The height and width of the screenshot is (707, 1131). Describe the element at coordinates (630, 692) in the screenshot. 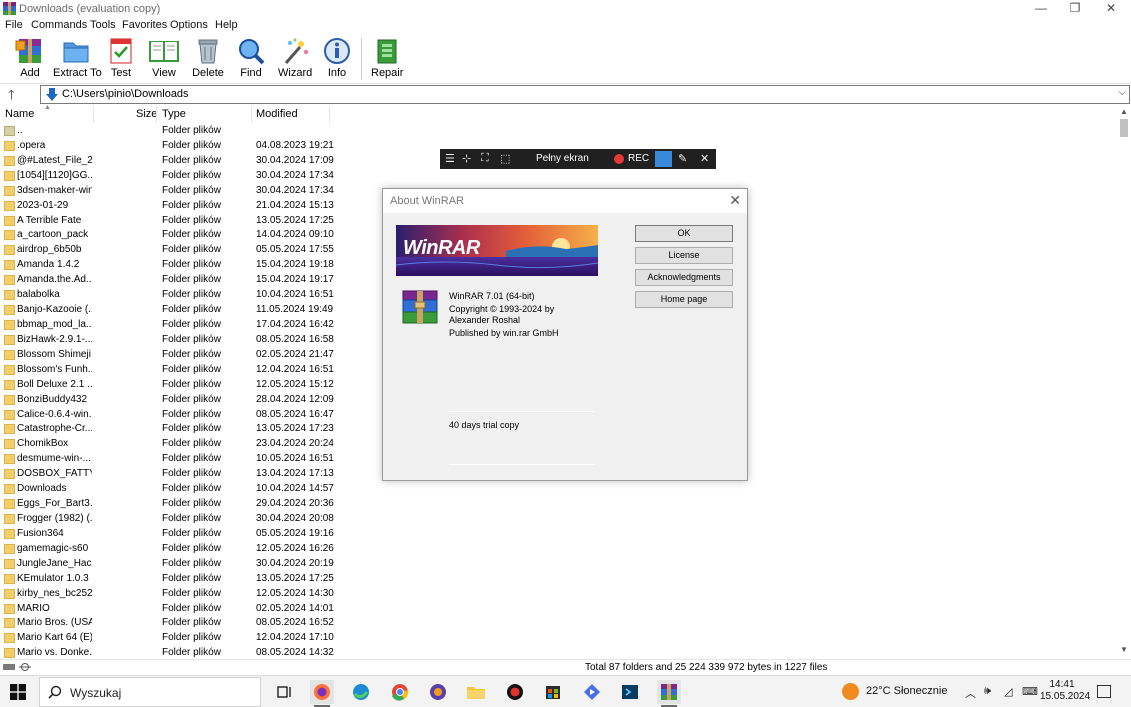

I see `terminal-download-icon` at that location.